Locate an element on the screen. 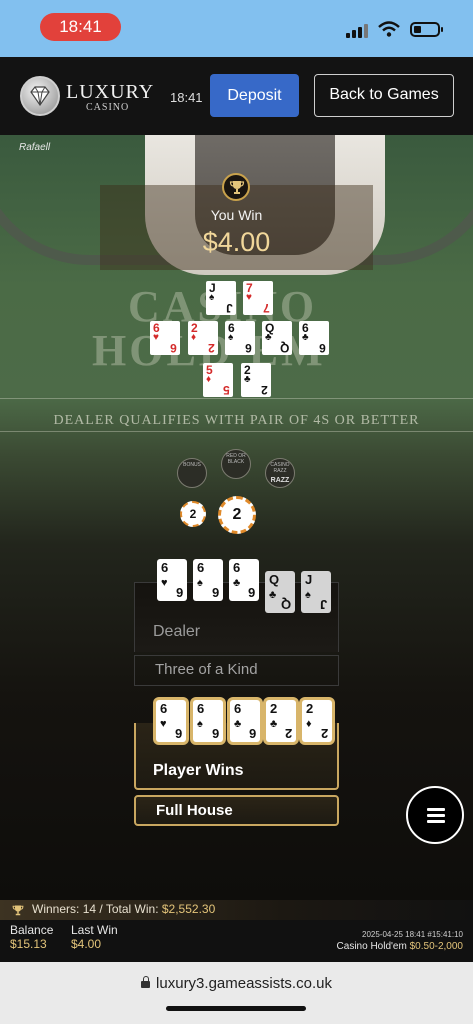 This screenshot has height=1024, width=473. community-card: 6 ♣ 6 is located at coordinates (314, 338).